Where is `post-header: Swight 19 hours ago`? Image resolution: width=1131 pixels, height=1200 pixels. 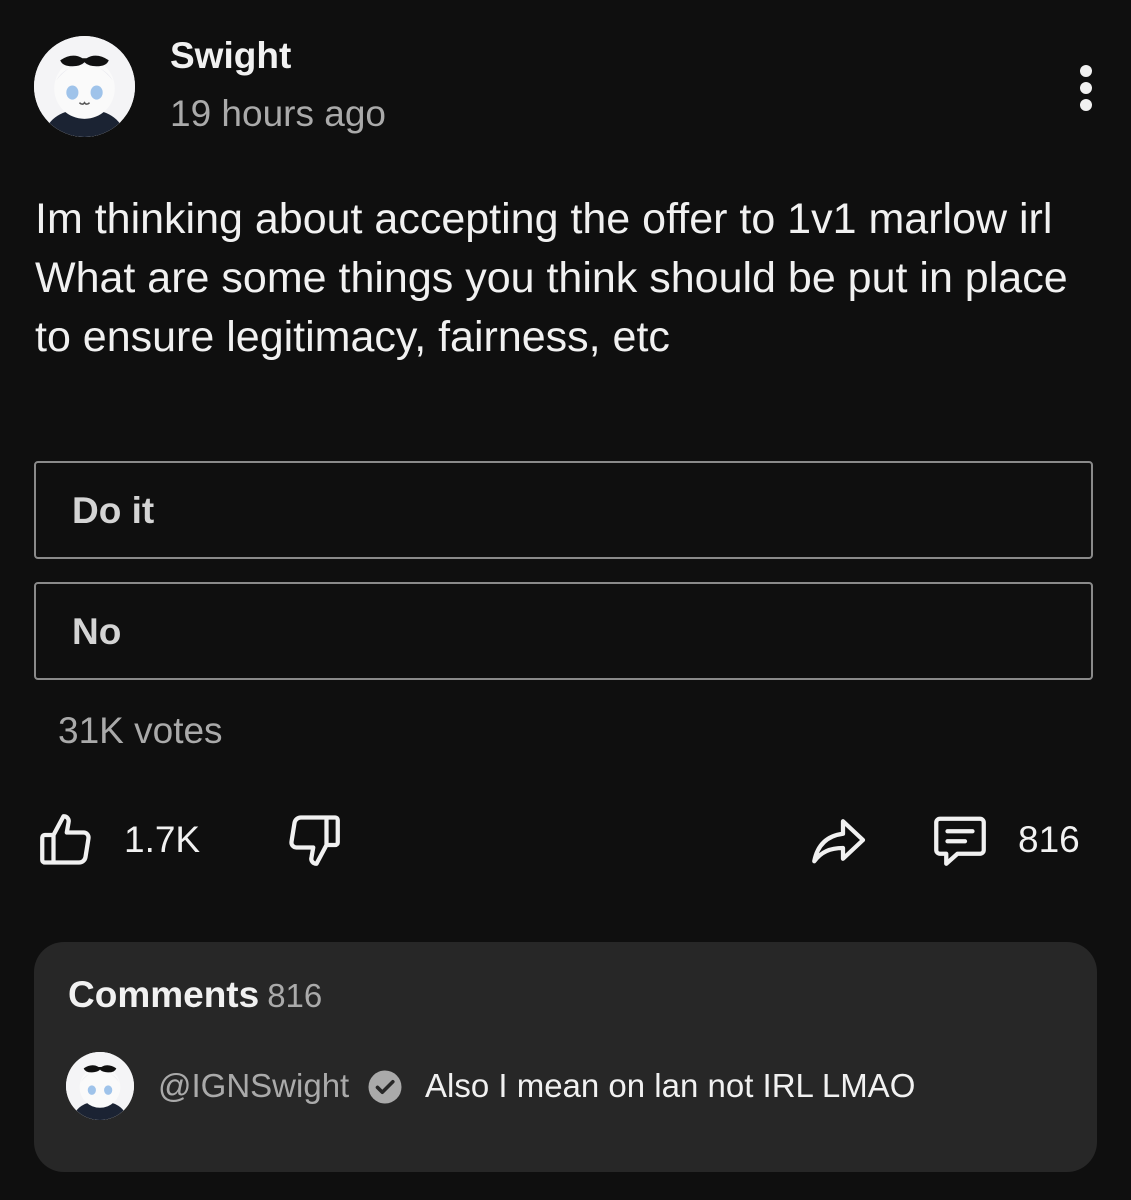
post-header: Swight 19 hours ago is located at coordinates (565, 75).